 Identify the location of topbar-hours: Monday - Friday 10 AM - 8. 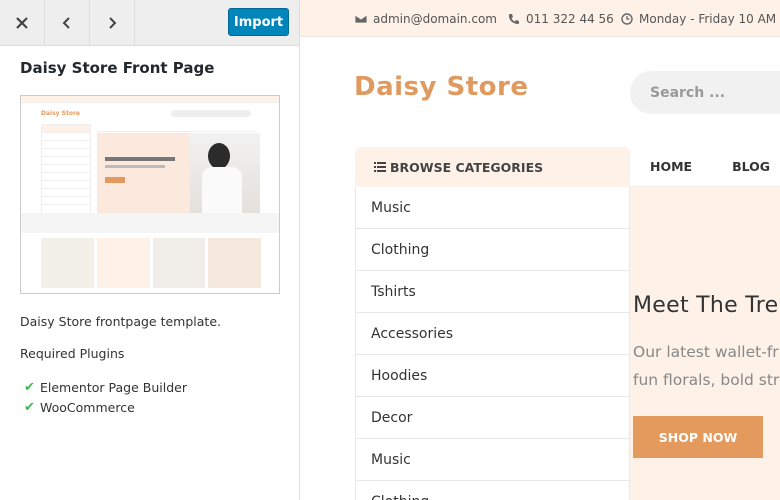
(700, 18).